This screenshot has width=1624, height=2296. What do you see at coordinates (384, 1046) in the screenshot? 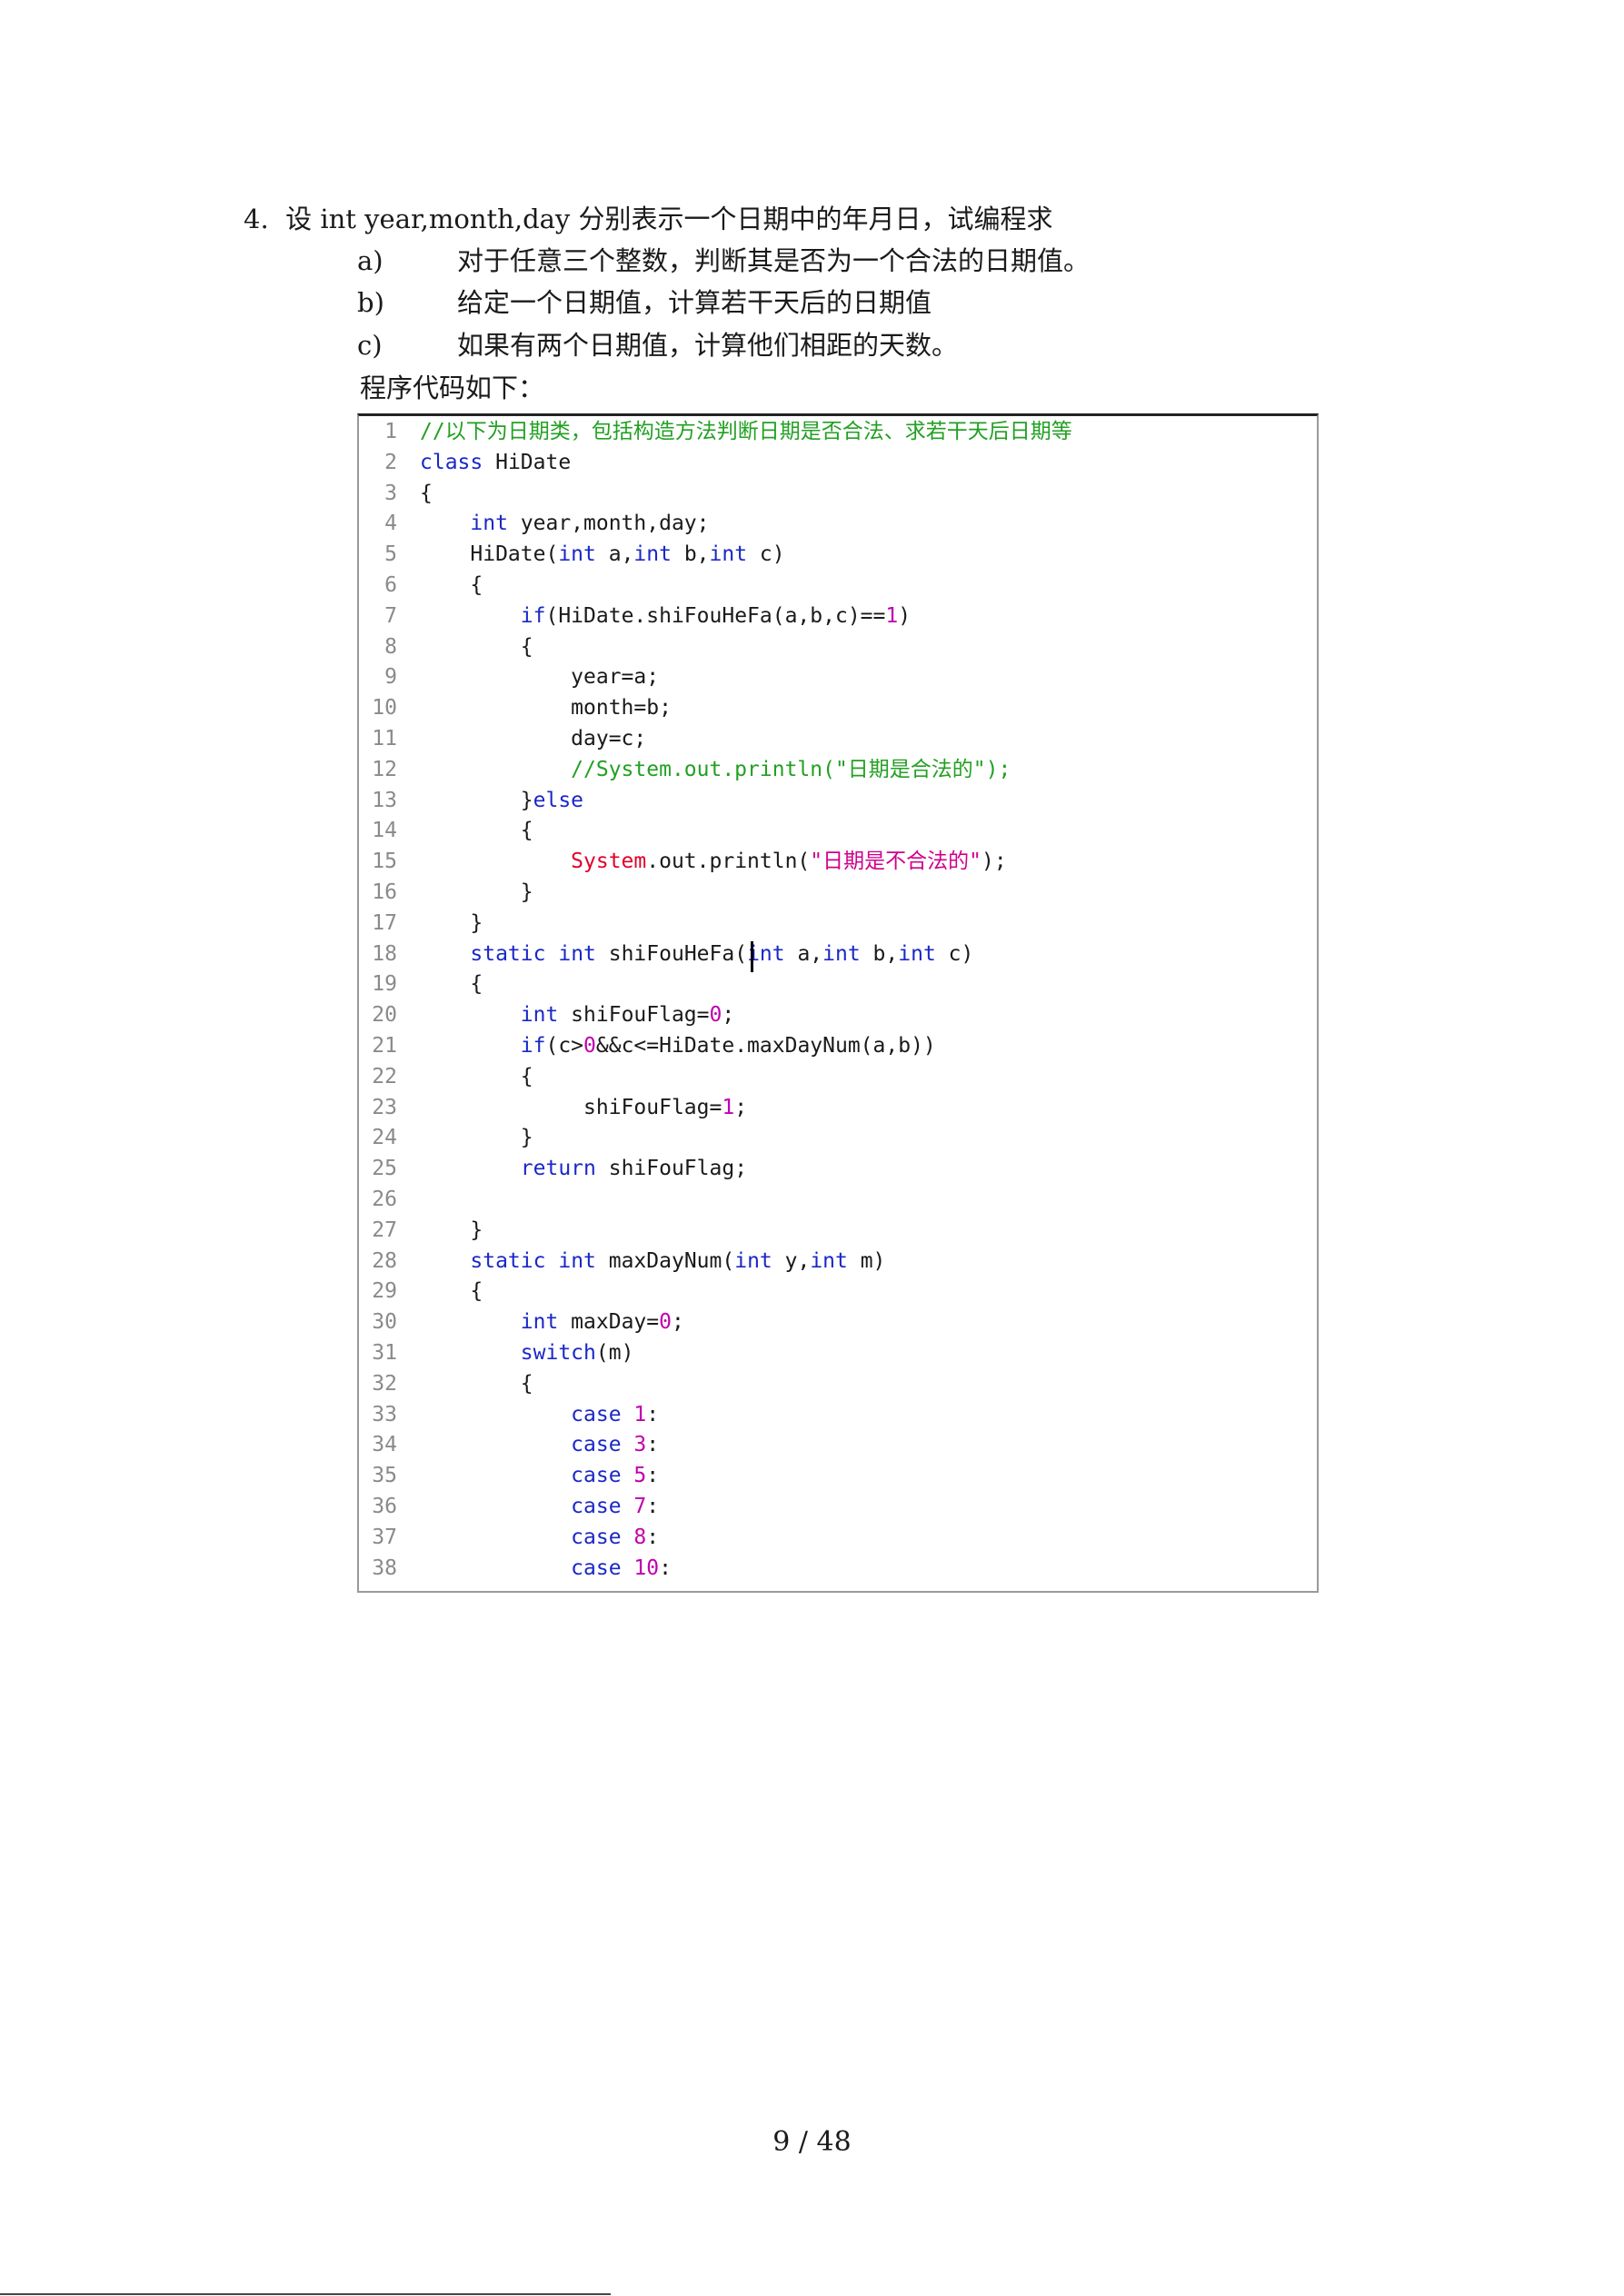
I see `line-number: 21` at bounding box center [384, 1046].